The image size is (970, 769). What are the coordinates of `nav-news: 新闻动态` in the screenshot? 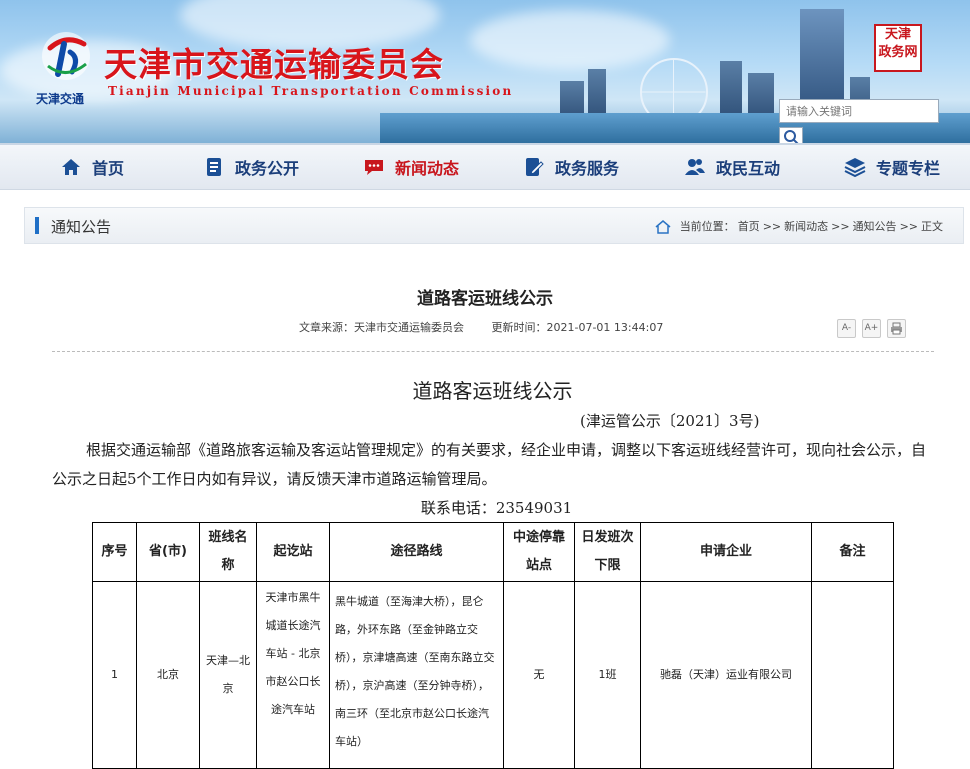 It's located at (411, 167).